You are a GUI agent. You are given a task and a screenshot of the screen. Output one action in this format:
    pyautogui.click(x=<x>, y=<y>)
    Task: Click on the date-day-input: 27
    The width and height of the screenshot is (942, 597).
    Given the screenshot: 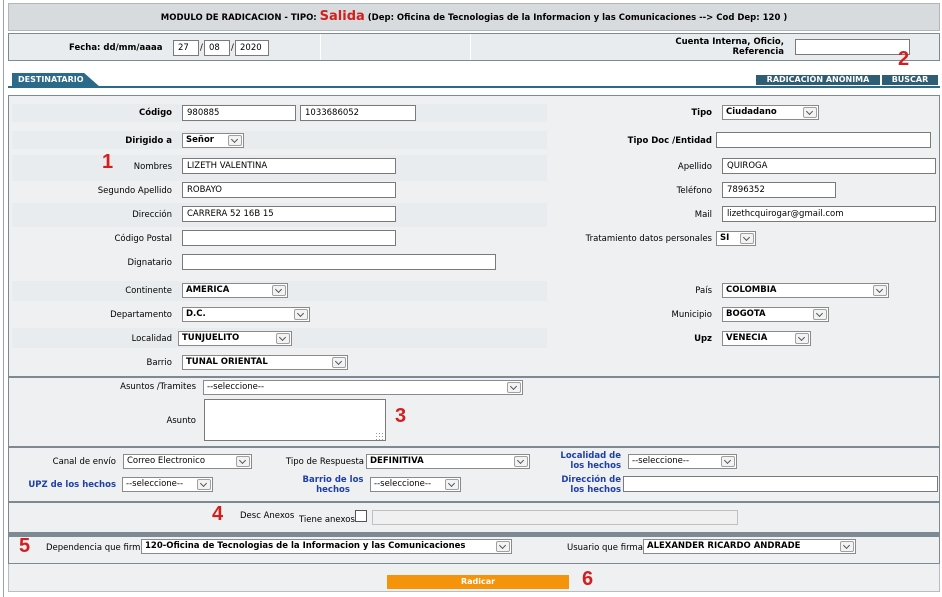 What is the action you would take?
    pyautogui.click(x=186, y=48)
    